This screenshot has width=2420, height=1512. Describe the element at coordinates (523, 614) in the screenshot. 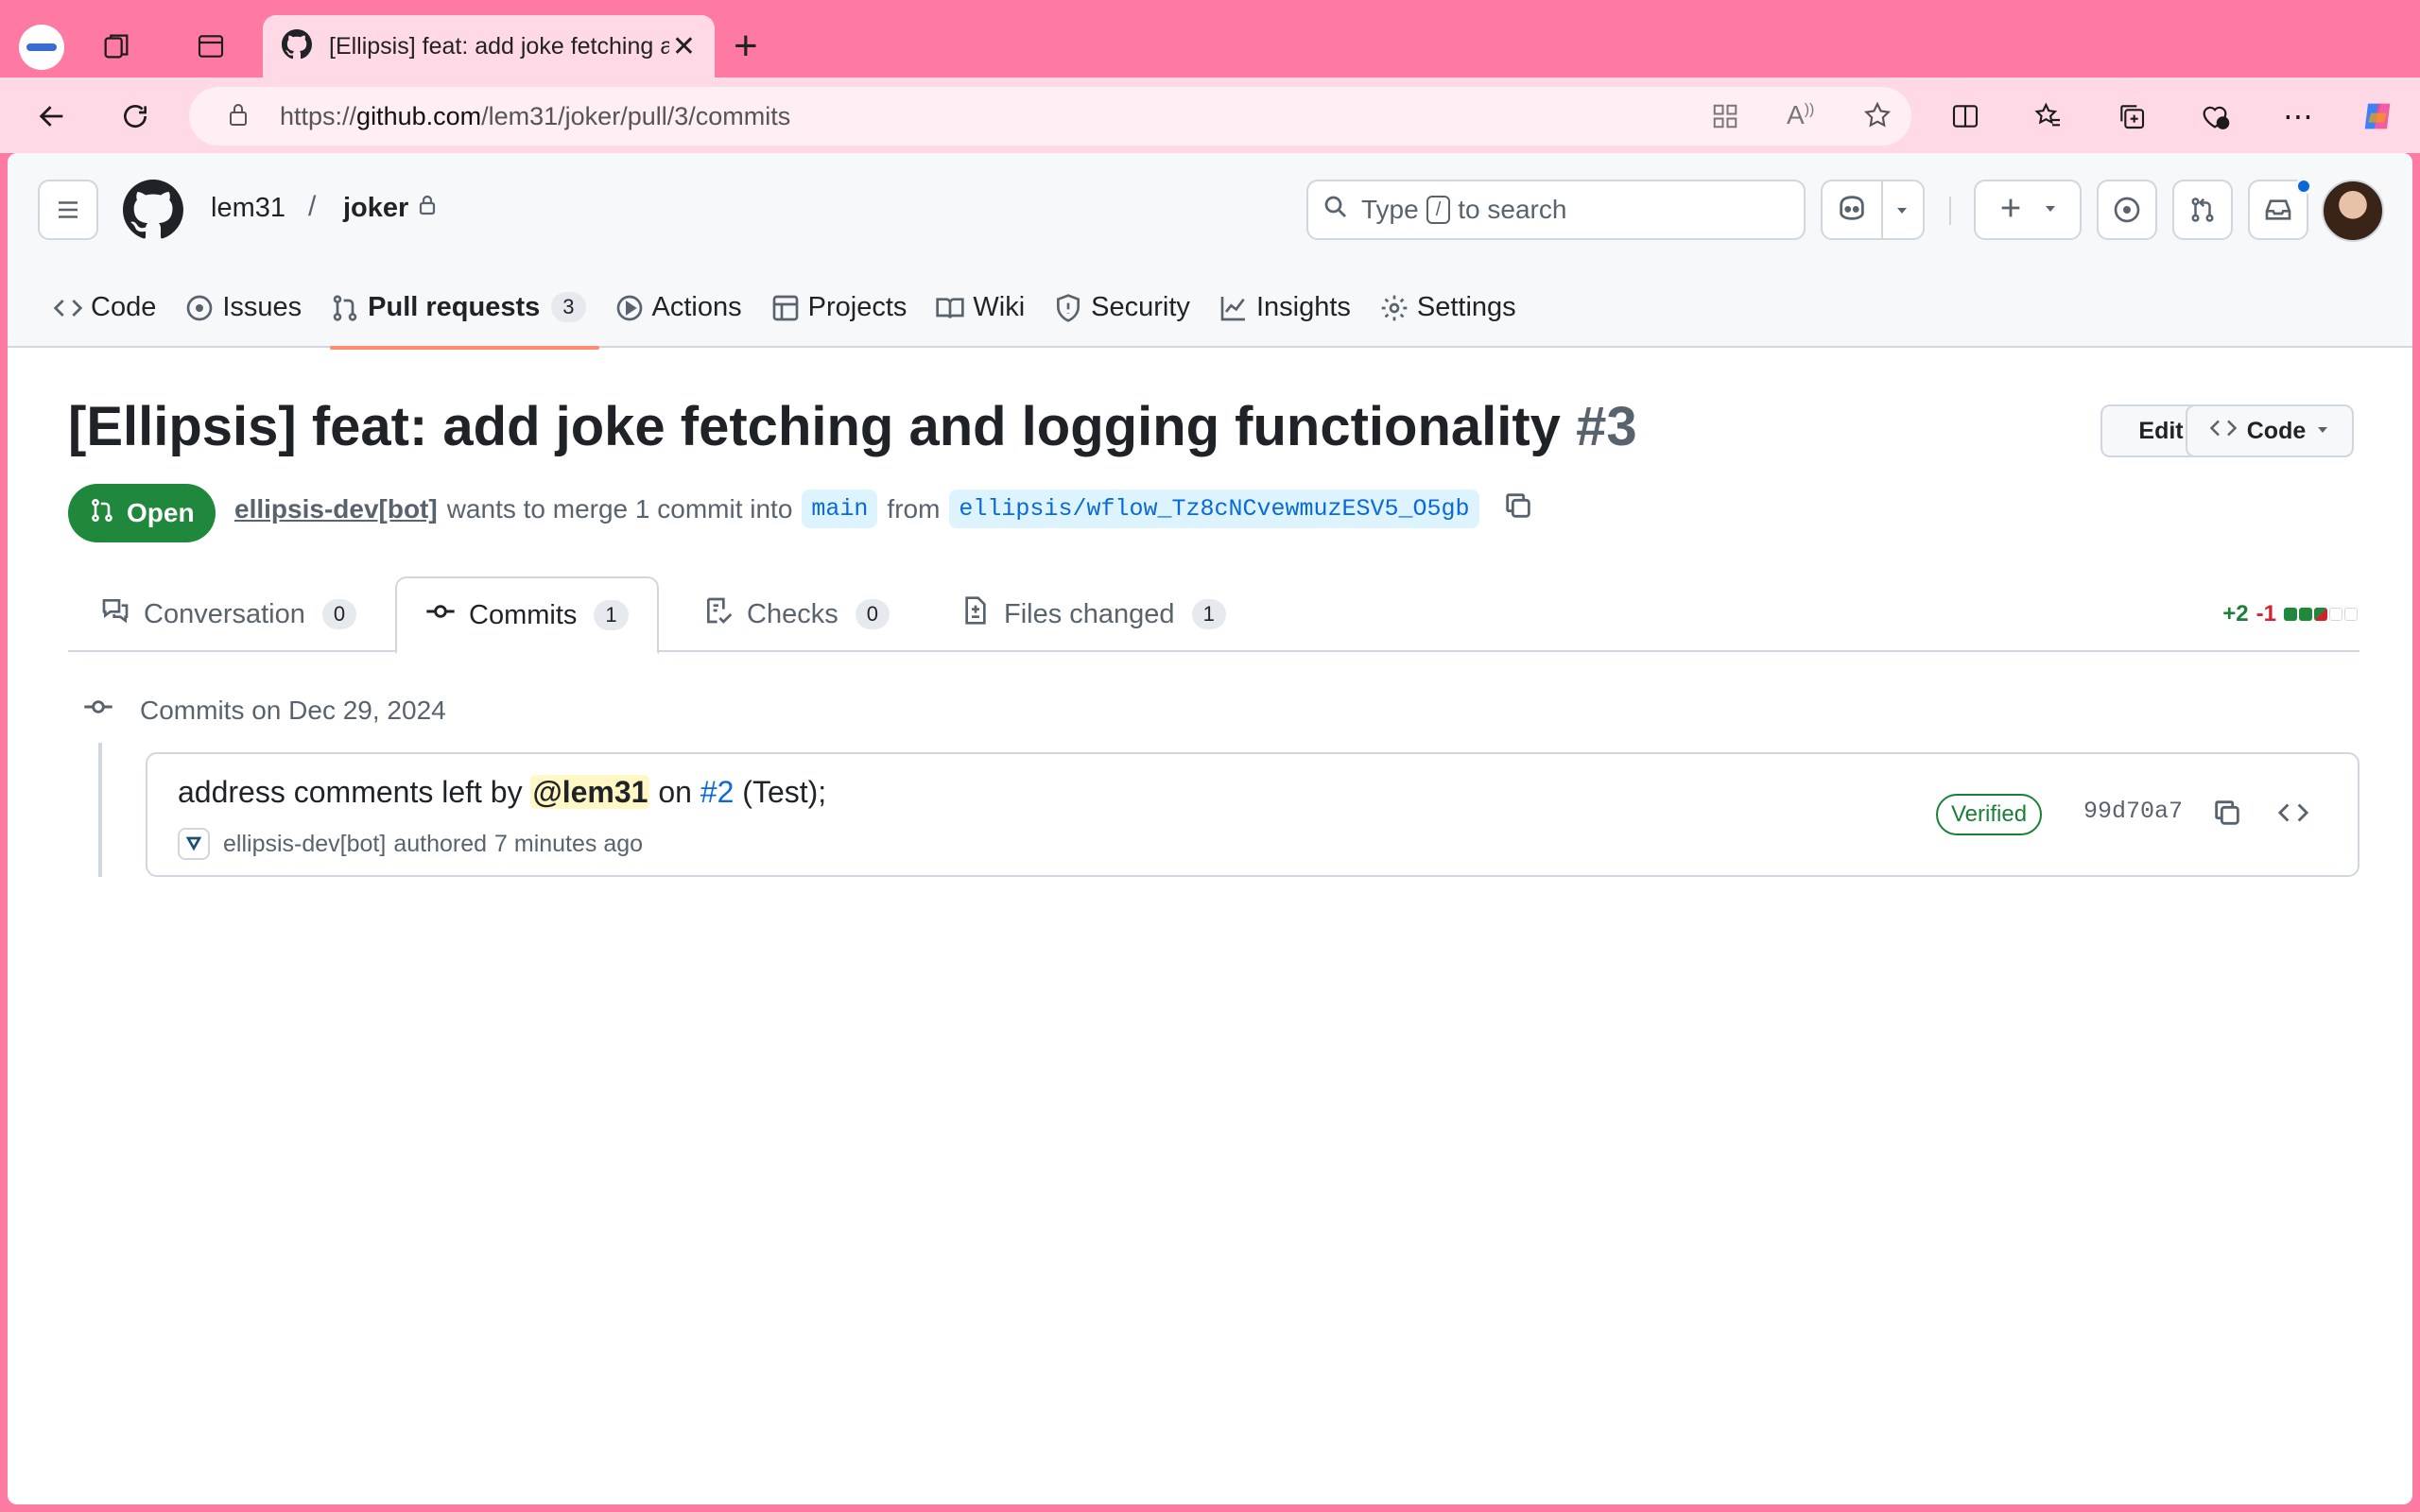

I see `tab-commits-label: Commits` at that location.